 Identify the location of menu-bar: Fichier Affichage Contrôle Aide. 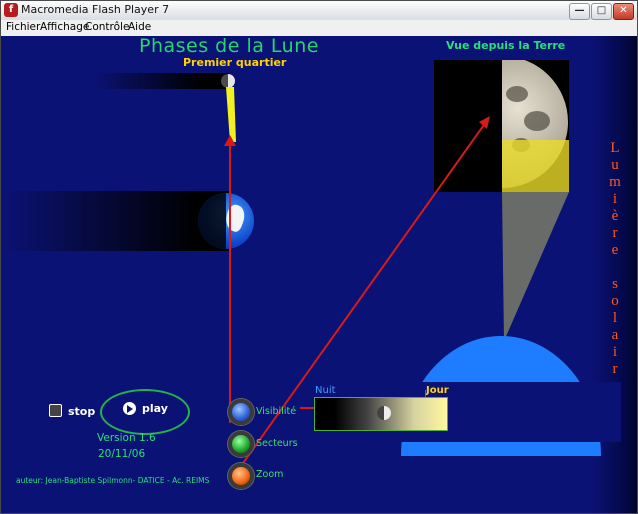
(319, 28).